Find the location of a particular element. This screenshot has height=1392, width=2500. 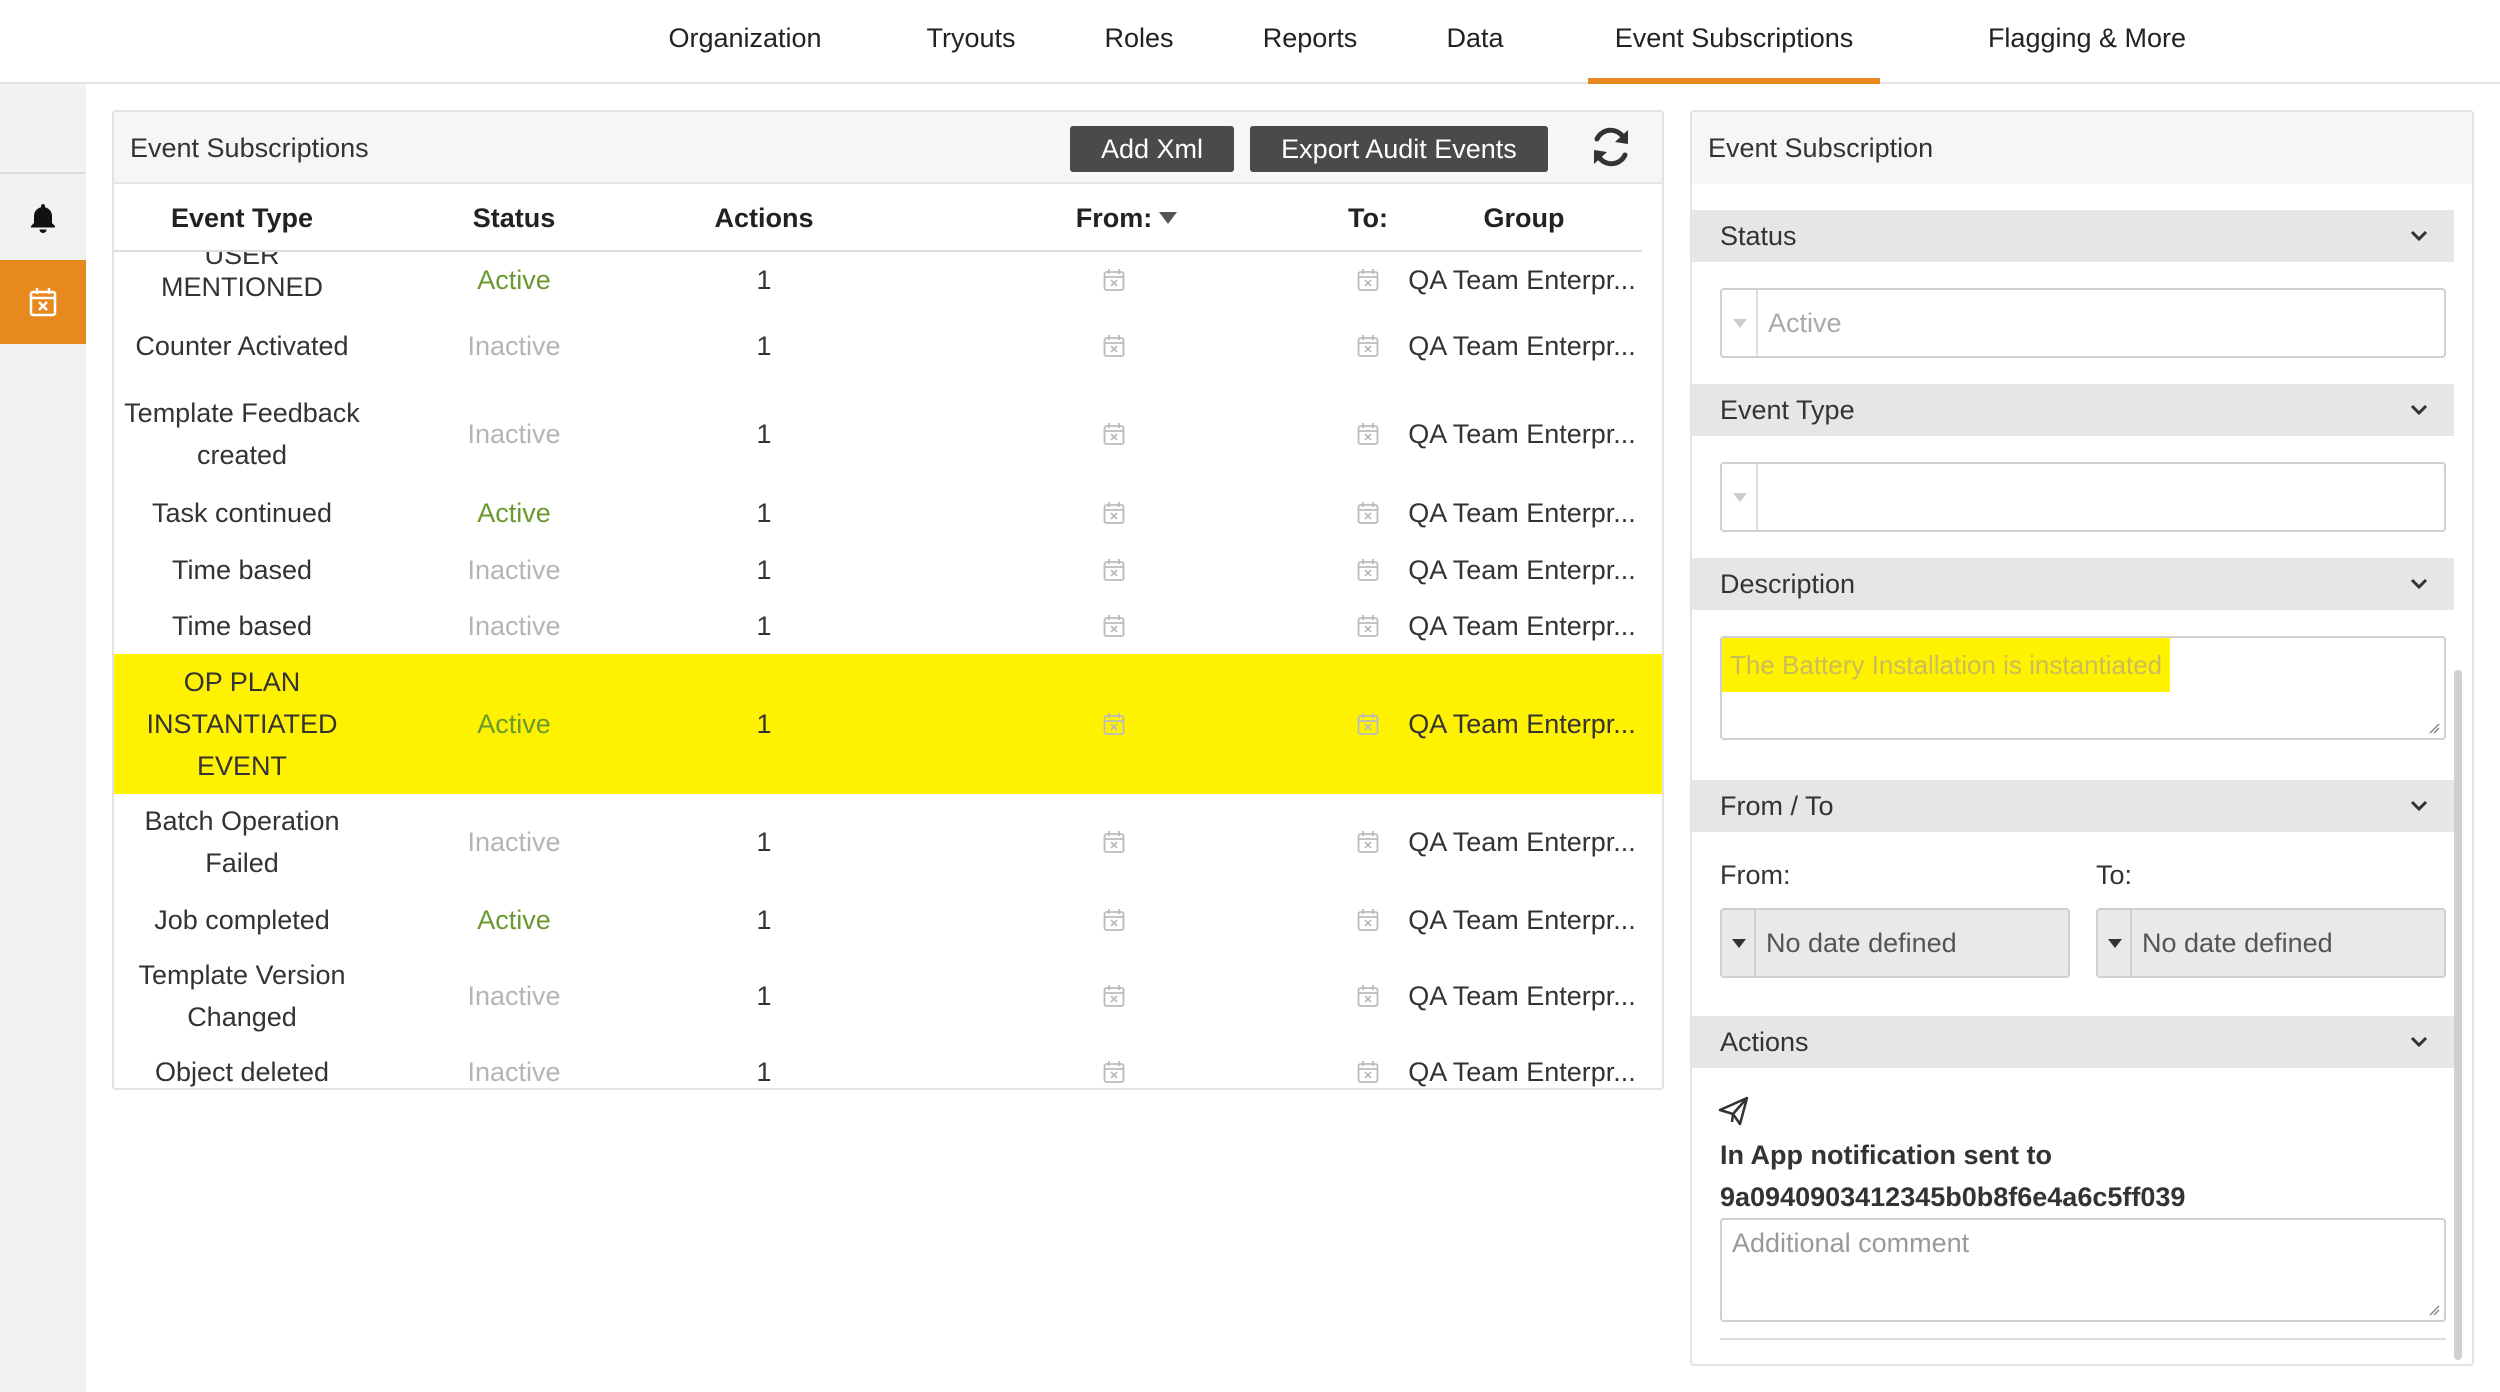

tab-event-subscriptions: Event Subscriptions is located at coordinates (1734, 42).